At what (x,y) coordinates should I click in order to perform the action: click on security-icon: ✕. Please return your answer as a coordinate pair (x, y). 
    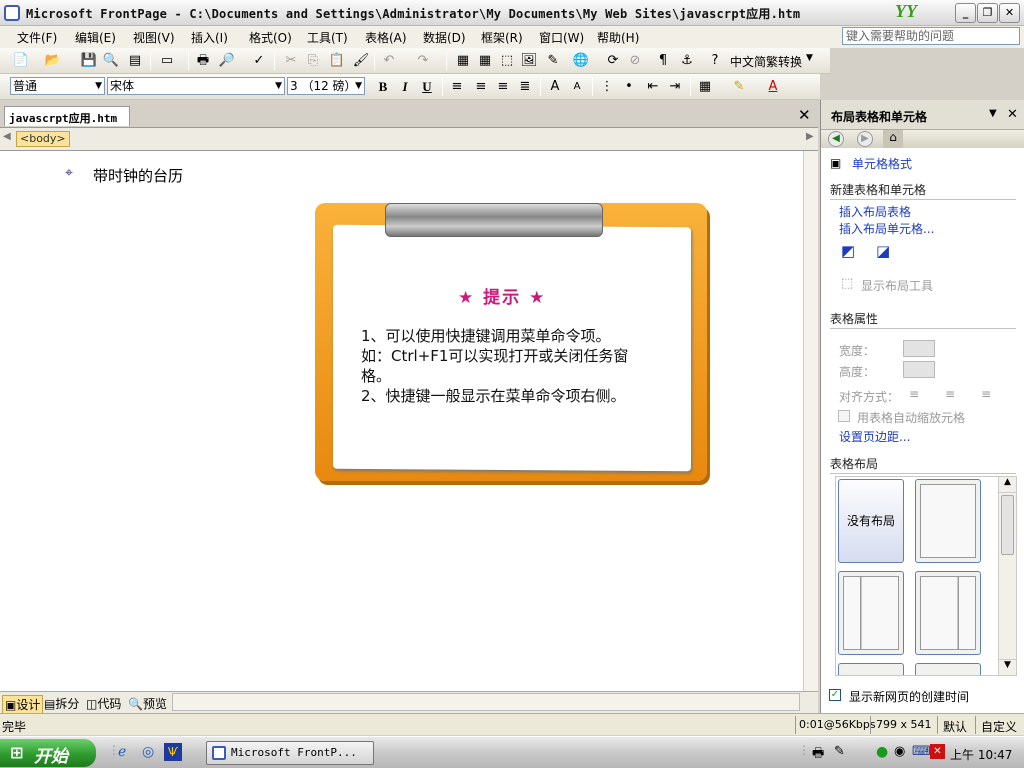
    Looking at the image, I should click on (937, 751).